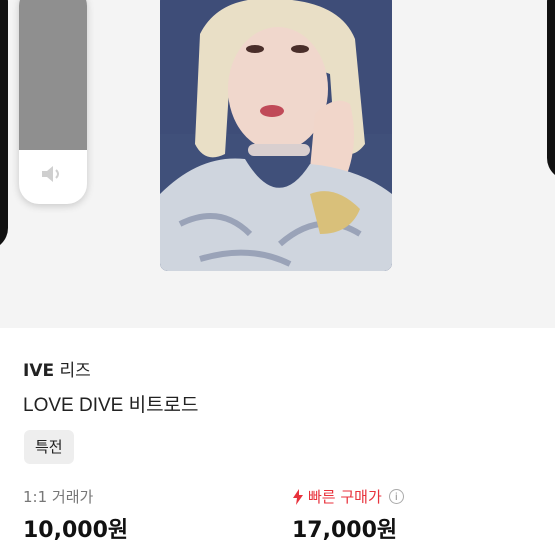 The height and width of the screenshot is (555, 555). What do you see at coordinates (76, 530) in the screenshot?
I see `one-to-one-price: 10,000원` at bounding box center [76, 530].